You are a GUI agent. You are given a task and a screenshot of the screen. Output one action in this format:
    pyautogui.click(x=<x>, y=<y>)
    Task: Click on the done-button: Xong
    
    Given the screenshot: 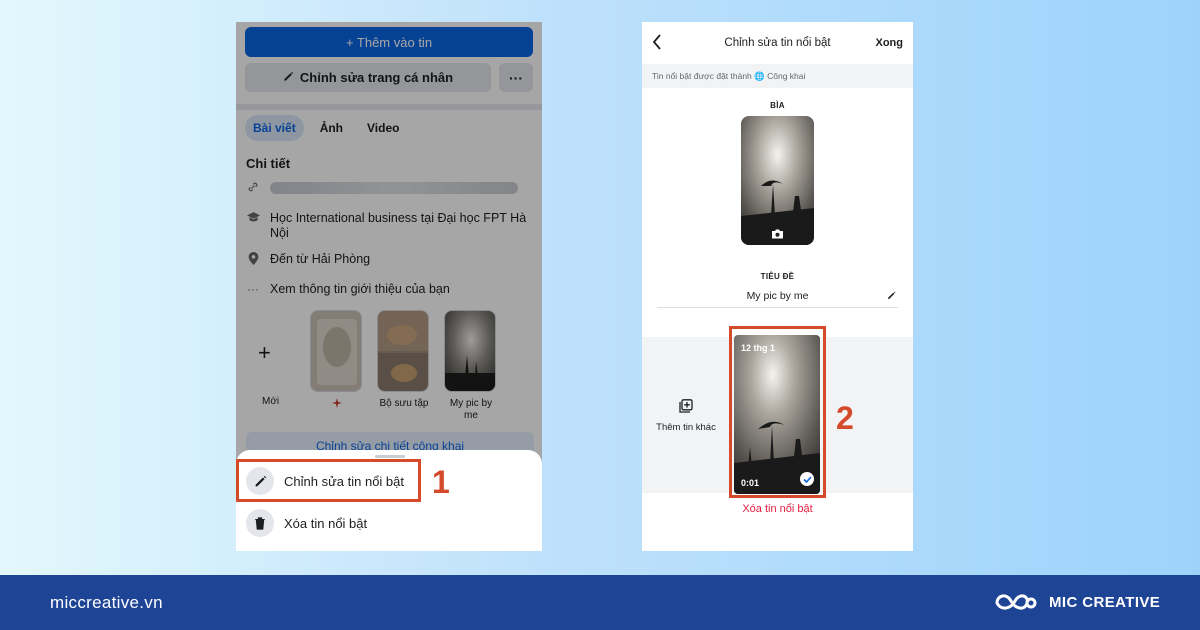 What is the action you would take?
    pyautogui.click(x=890, y=43)
    